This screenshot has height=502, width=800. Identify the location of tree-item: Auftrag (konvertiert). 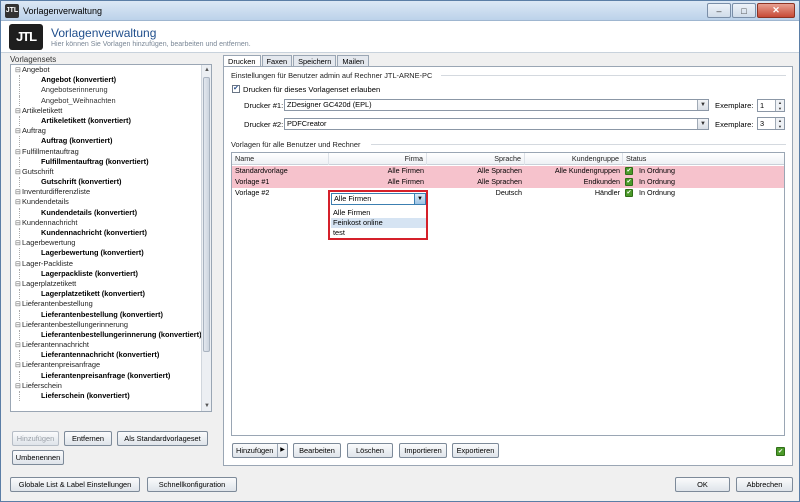
(106, 141).